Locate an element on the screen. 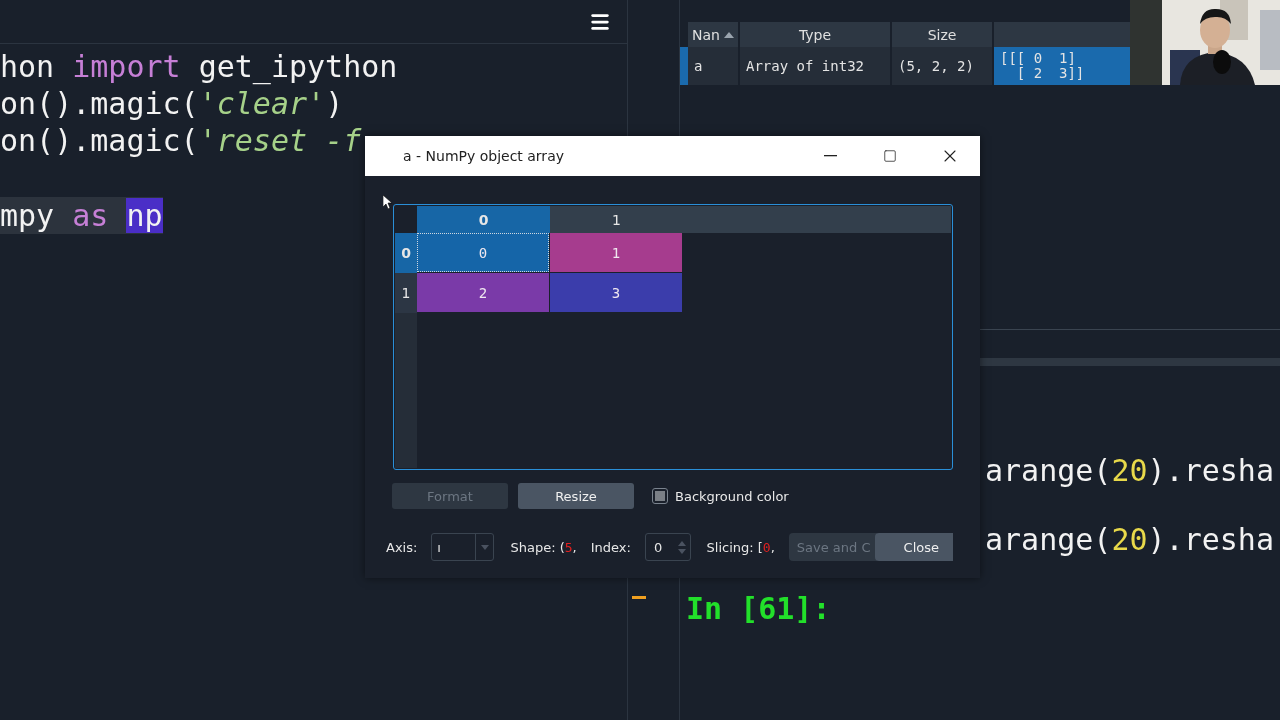 This screenshot has height=720, width=1280. column-title: Type is located at coordinates (815, 34).